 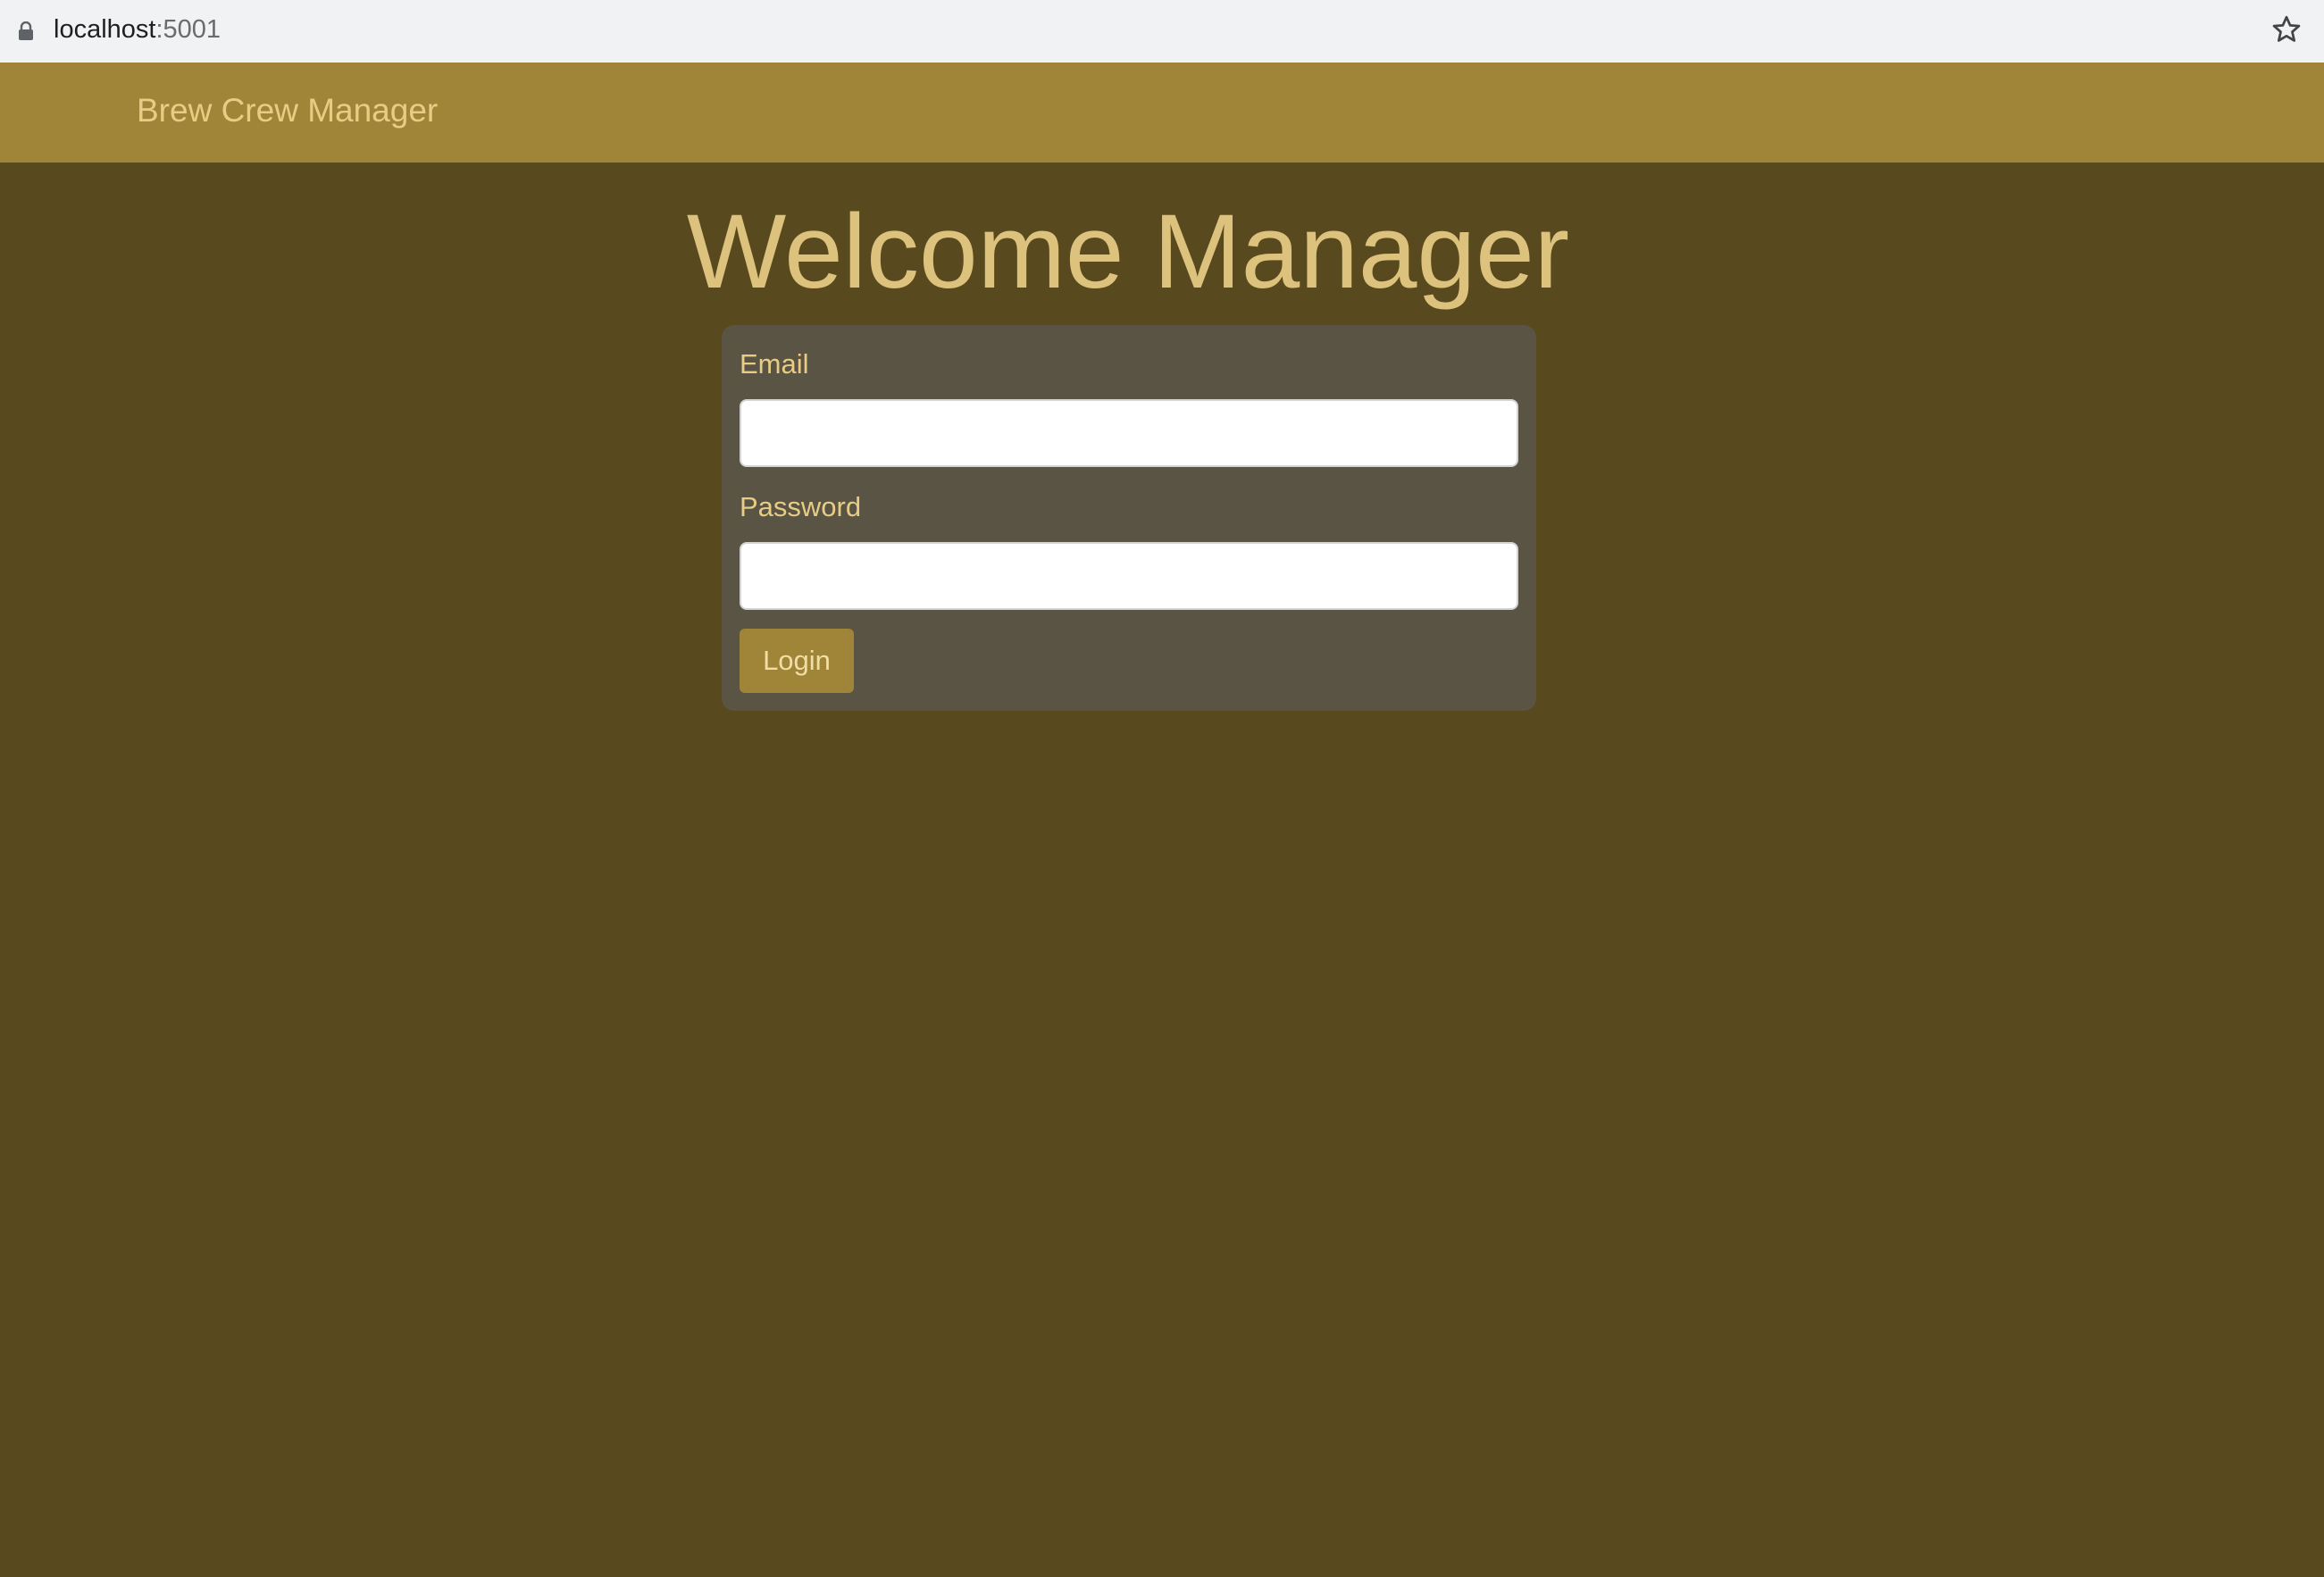 I want to click on lock-icon, so click(x=26, y=31).